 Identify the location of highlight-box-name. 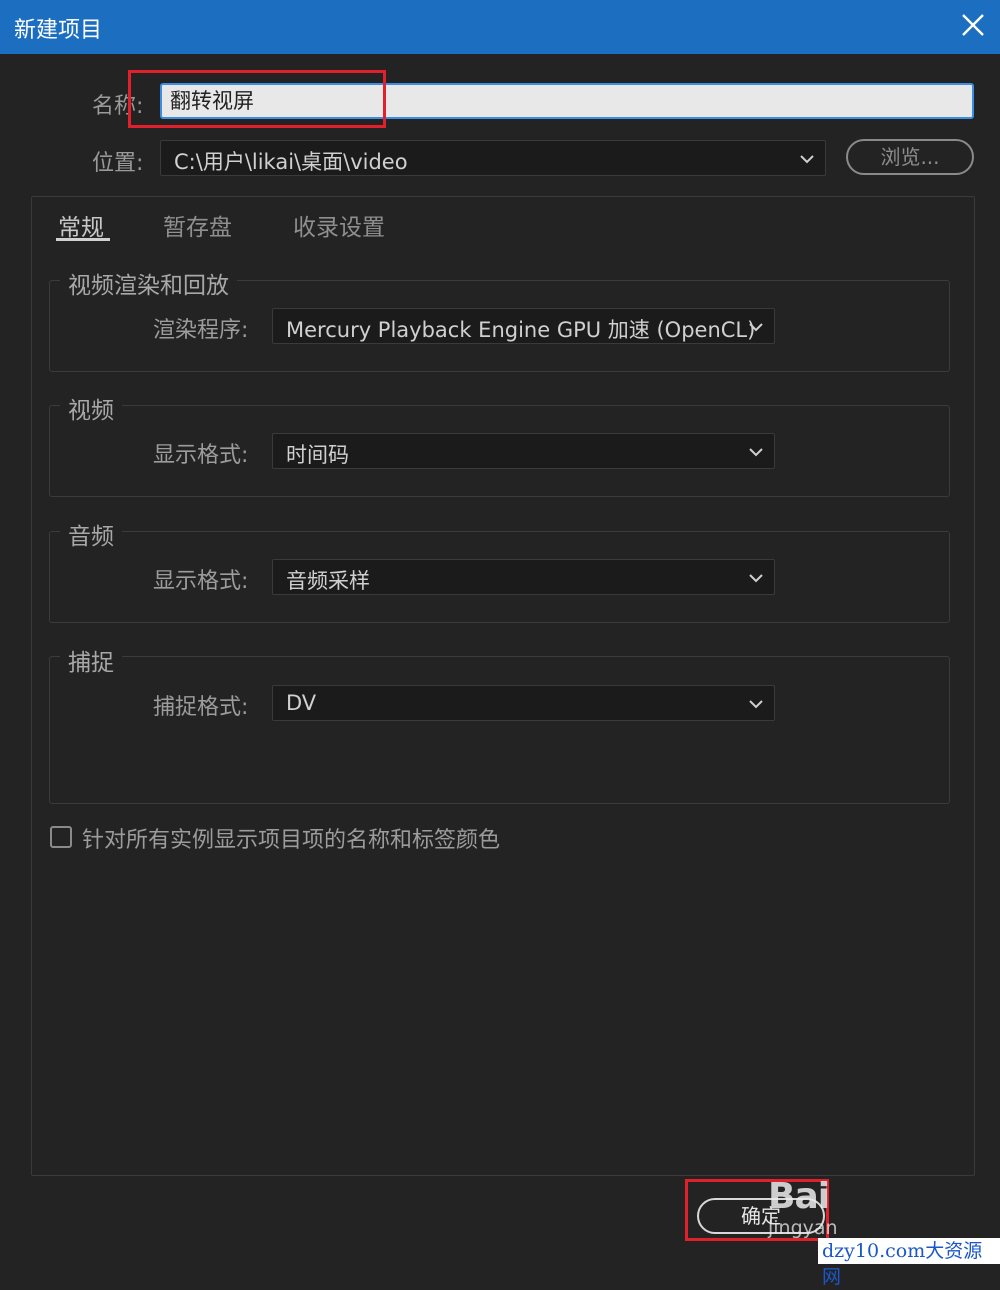
(257, 99).